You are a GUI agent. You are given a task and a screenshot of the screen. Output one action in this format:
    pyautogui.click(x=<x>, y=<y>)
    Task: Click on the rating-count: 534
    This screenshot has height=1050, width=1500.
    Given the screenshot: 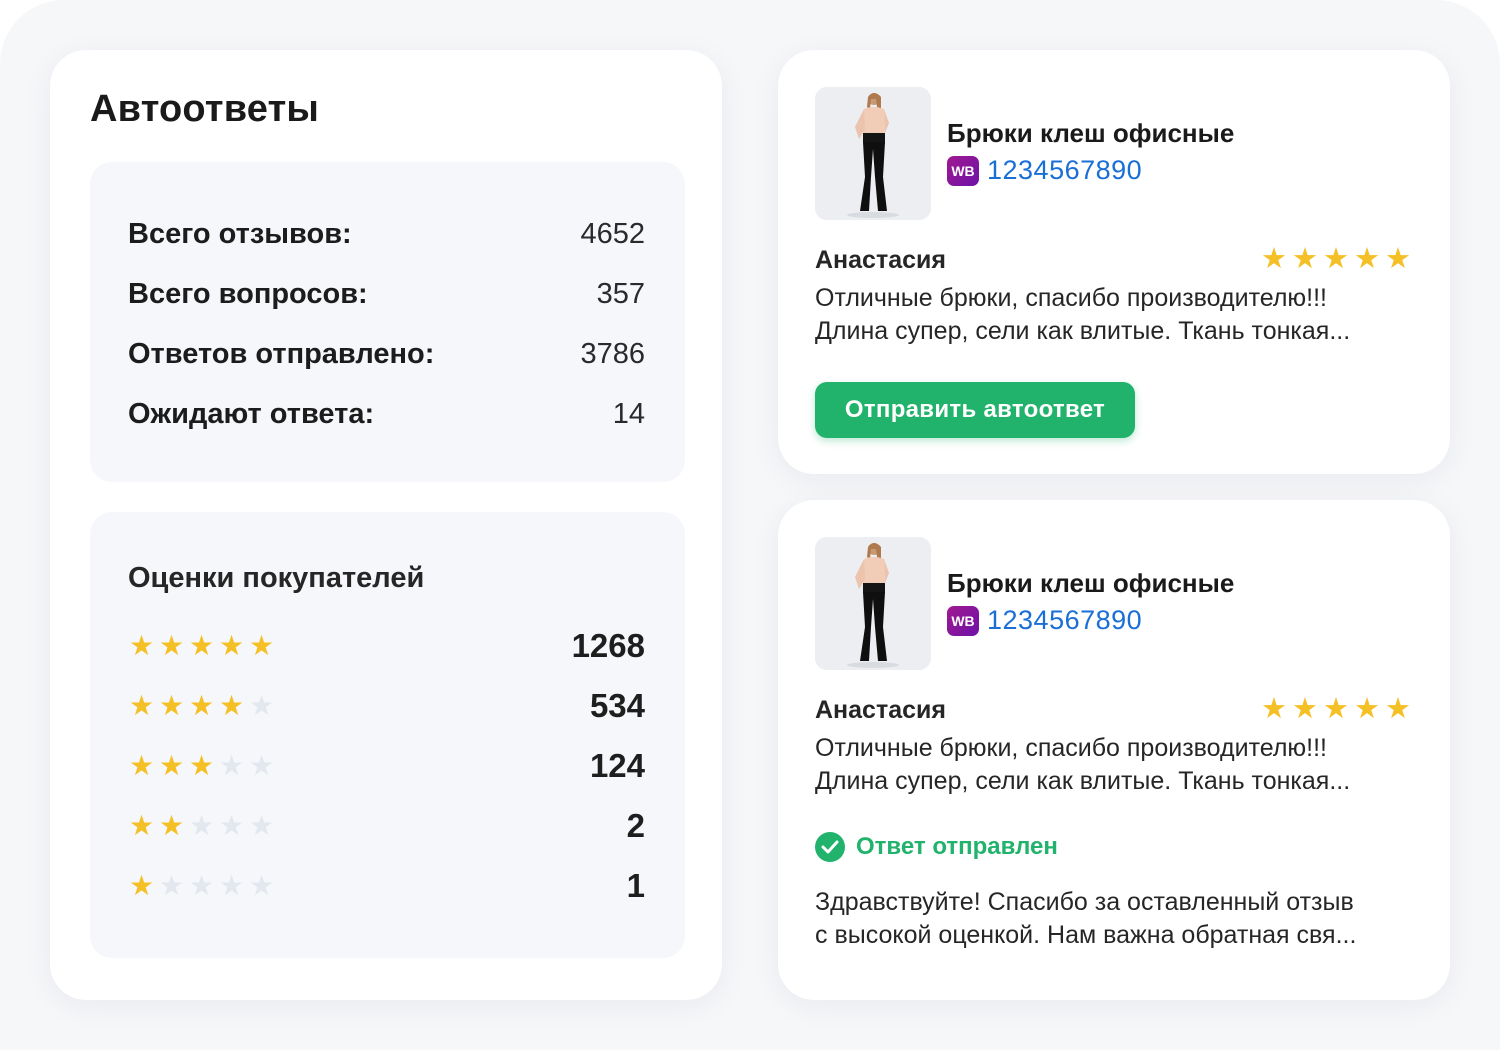 What is the action you would take?
    pyautogui.click(x=617, y=705)
    